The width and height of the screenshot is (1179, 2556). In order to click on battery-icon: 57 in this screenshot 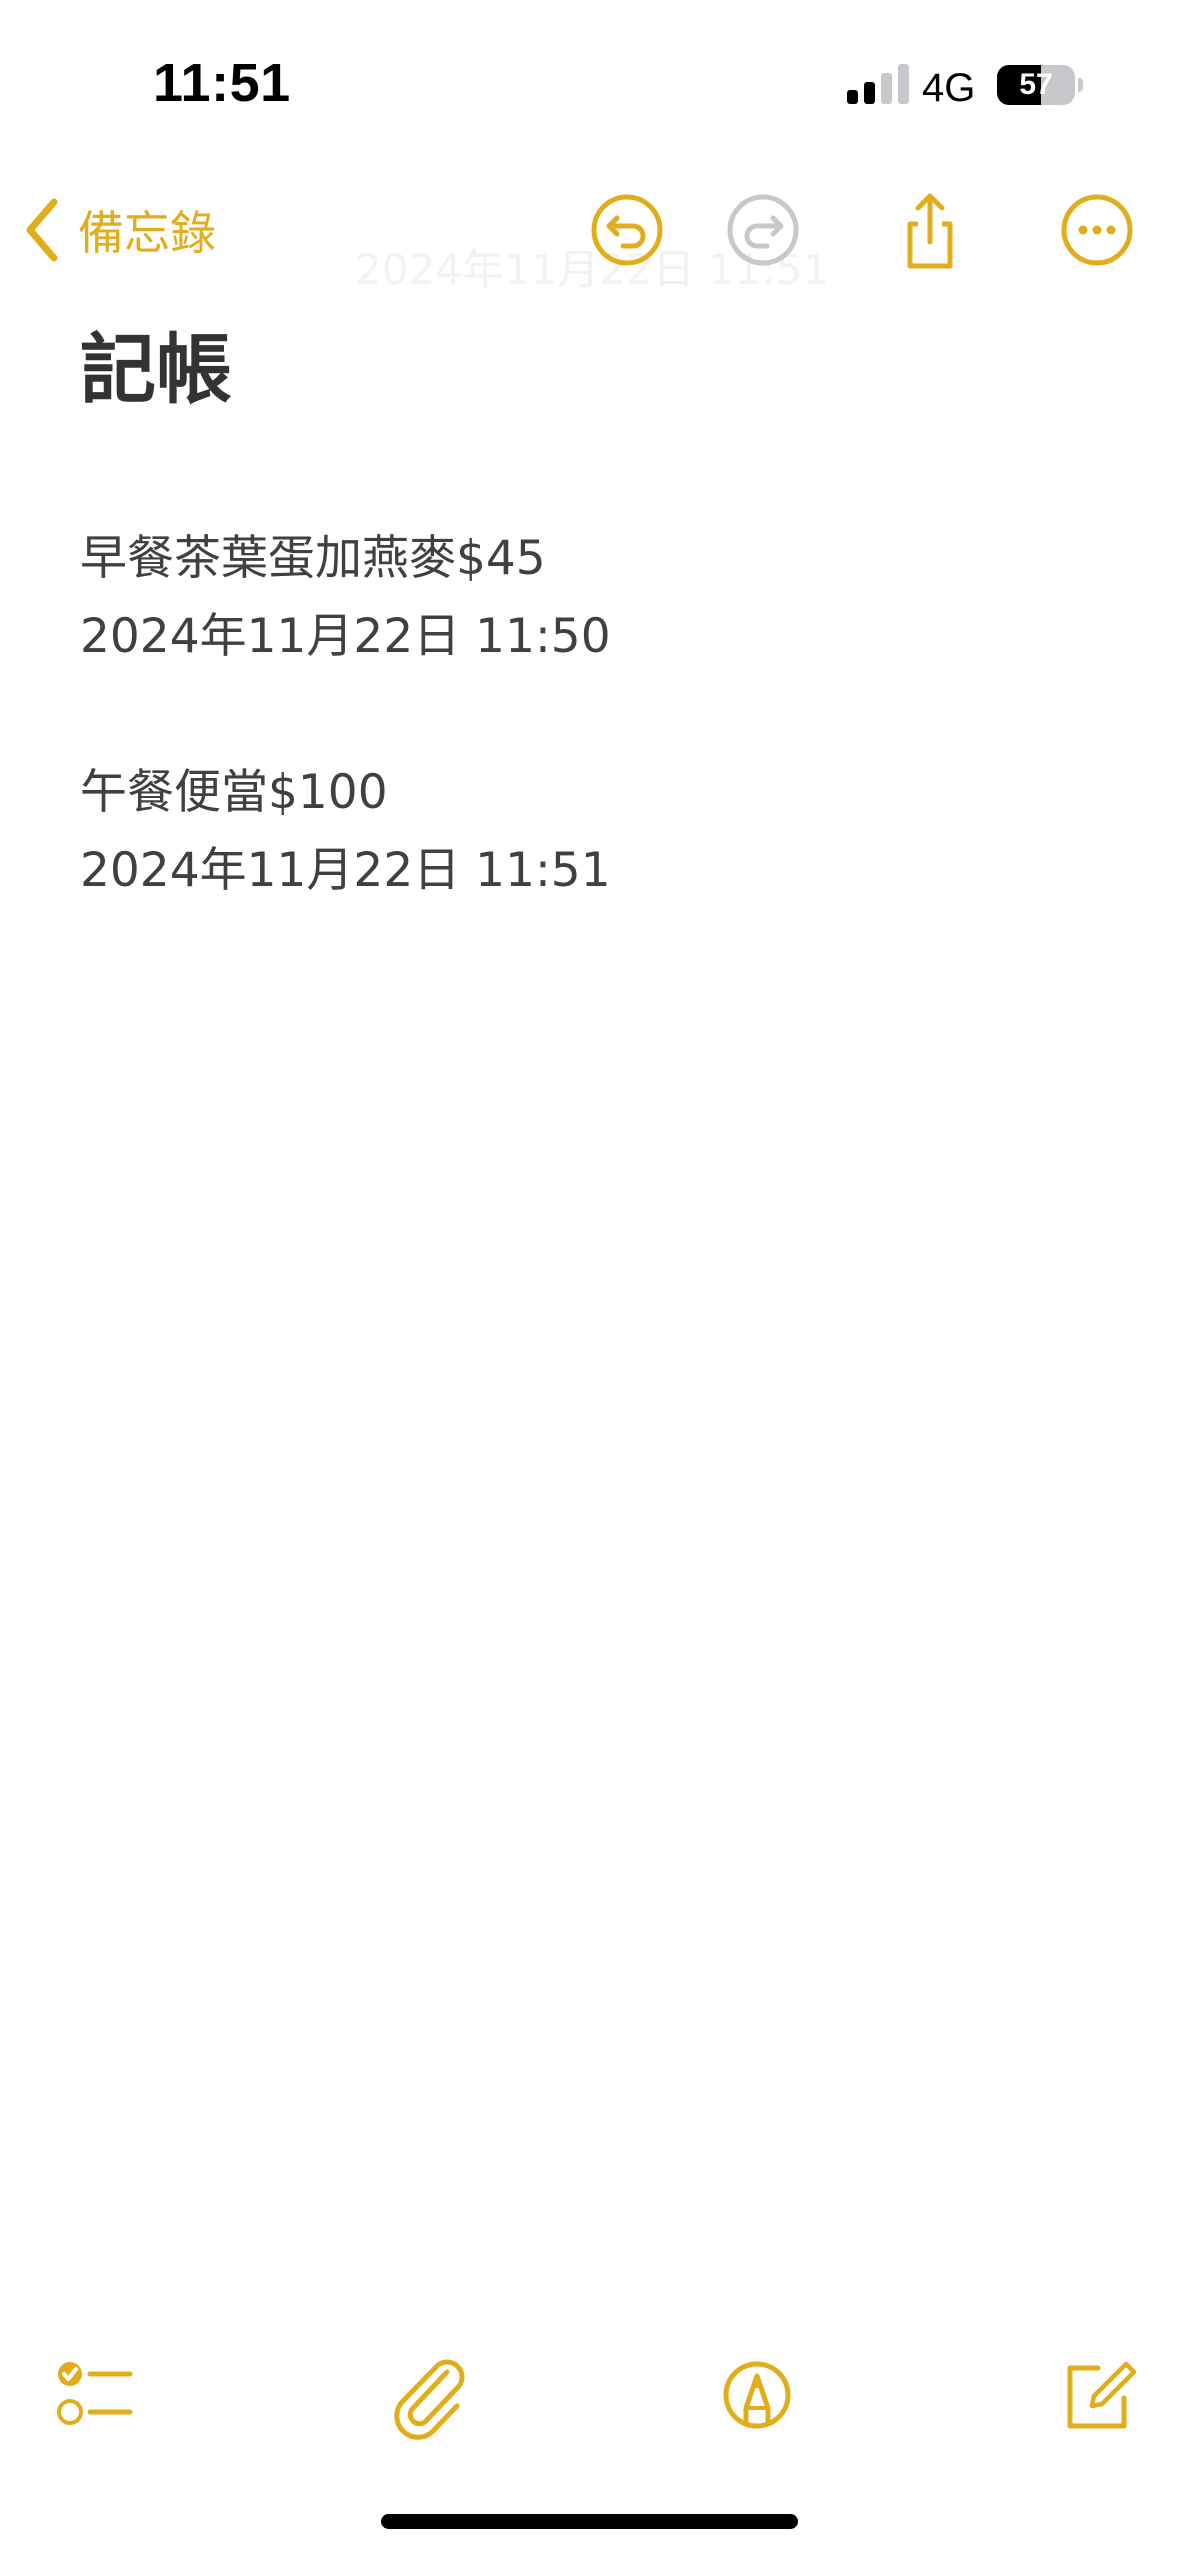, I will do `click(1036, 85)`.